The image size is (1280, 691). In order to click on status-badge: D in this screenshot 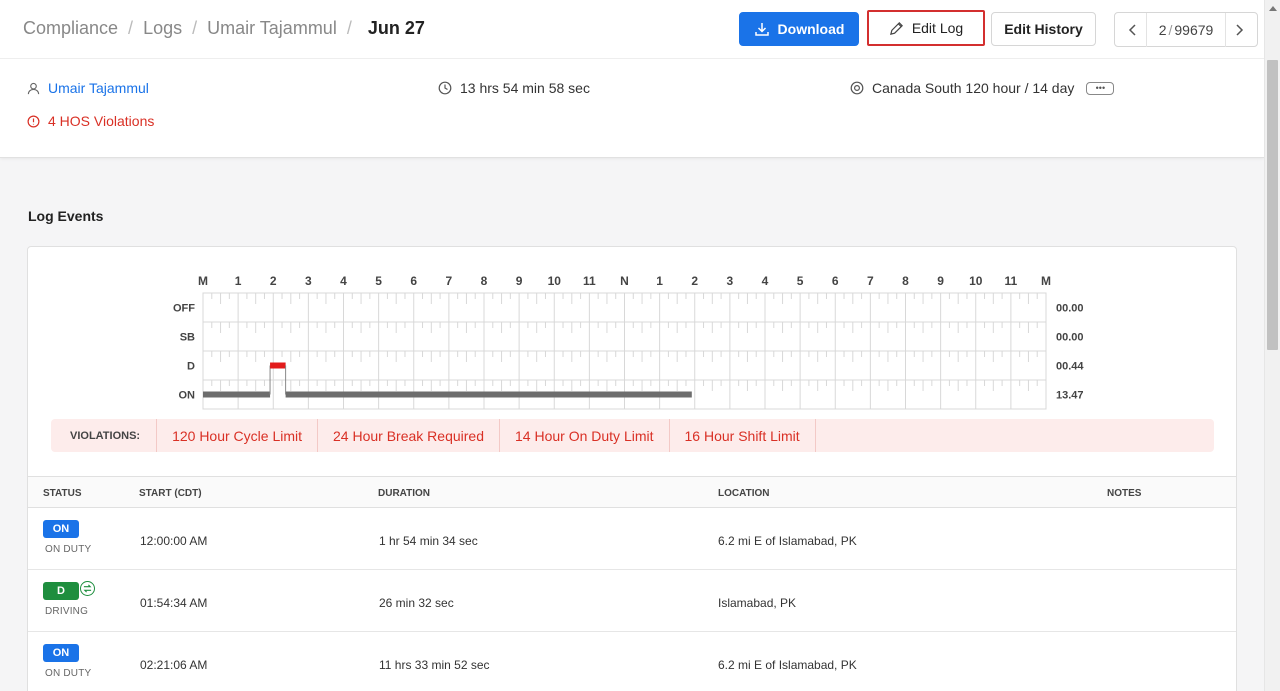, I will do `click(61, 591)`.